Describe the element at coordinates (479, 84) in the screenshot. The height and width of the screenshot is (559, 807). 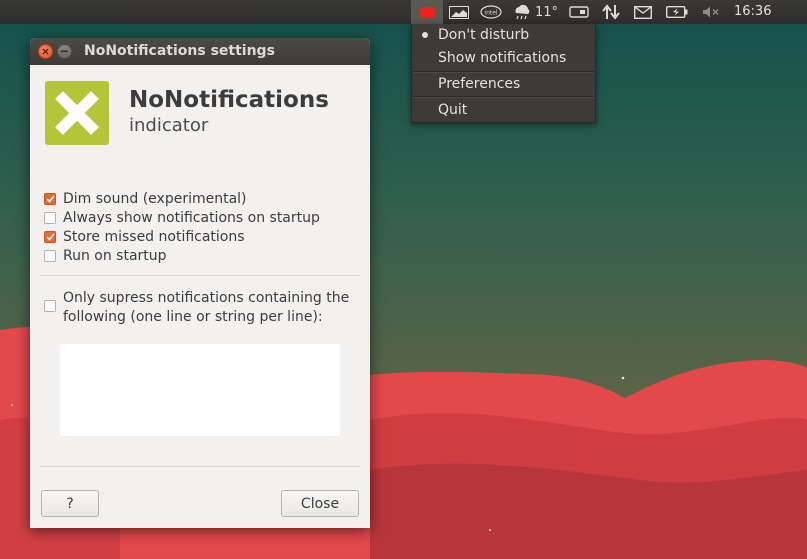
I see `menu-item-preferences: Preferences` at that location.